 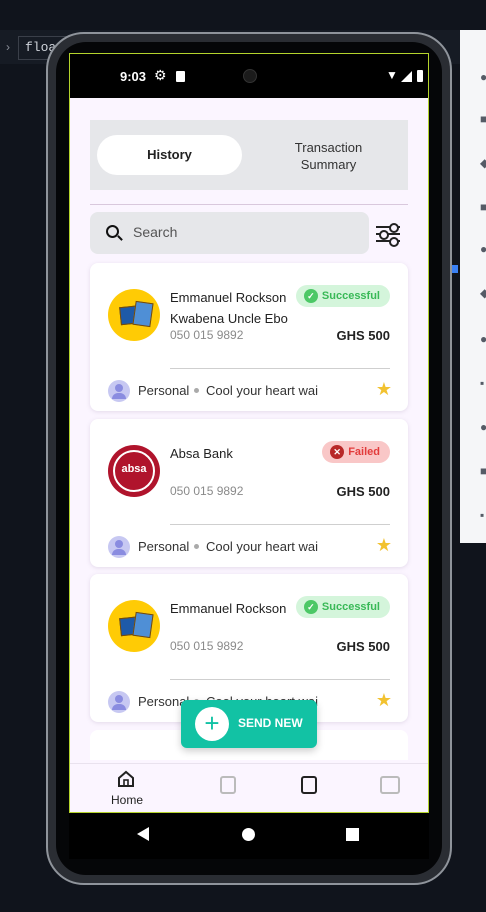 I want to click on tab-history: History, so click(x=169, y=155).